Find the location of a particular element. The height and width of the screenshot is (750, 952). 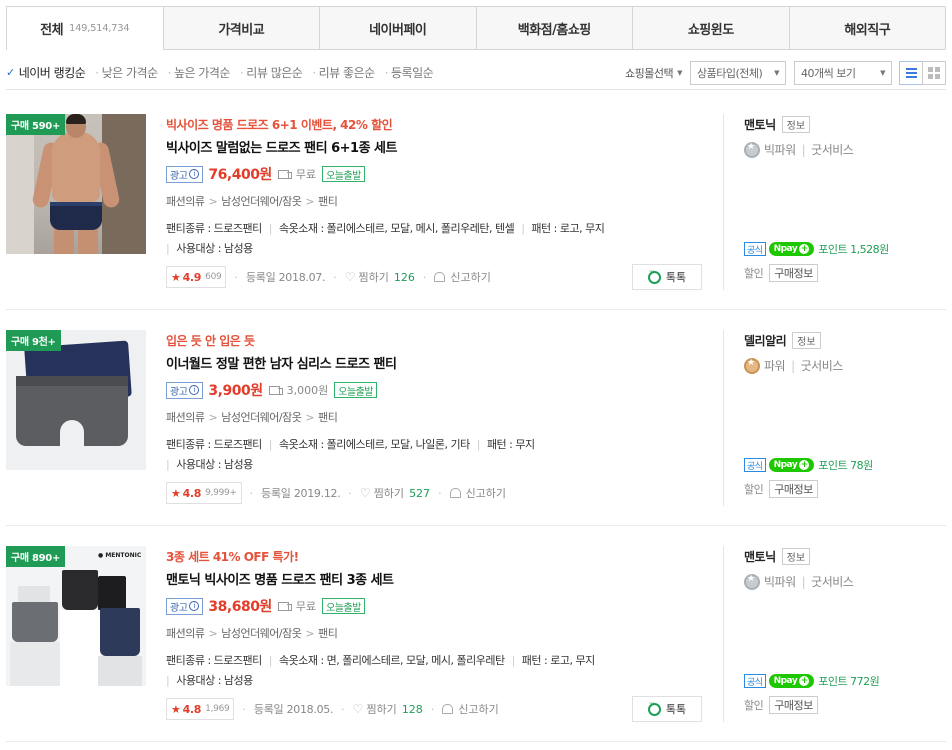

npay-label: pay is located at coordinates (789, 465).